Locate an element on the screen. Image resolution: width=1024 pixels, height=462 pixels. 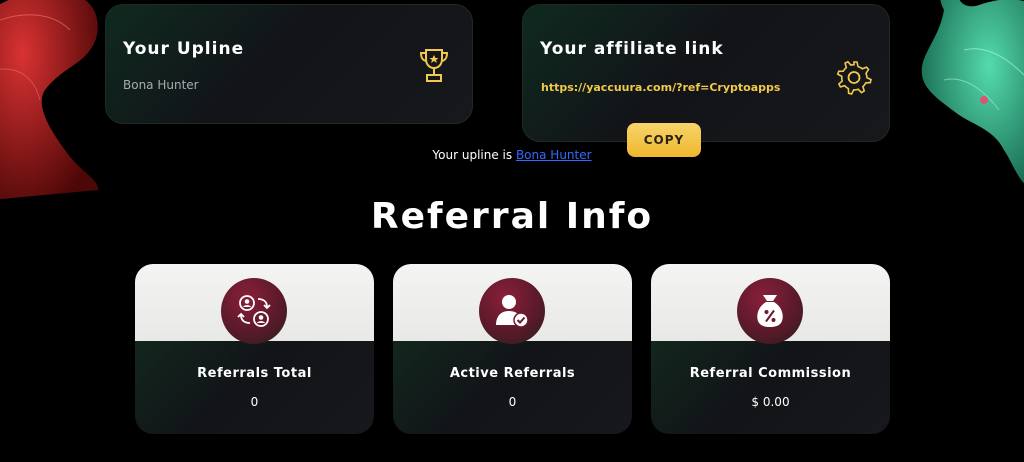
bull-illustration is located at coordinates (972, 92).